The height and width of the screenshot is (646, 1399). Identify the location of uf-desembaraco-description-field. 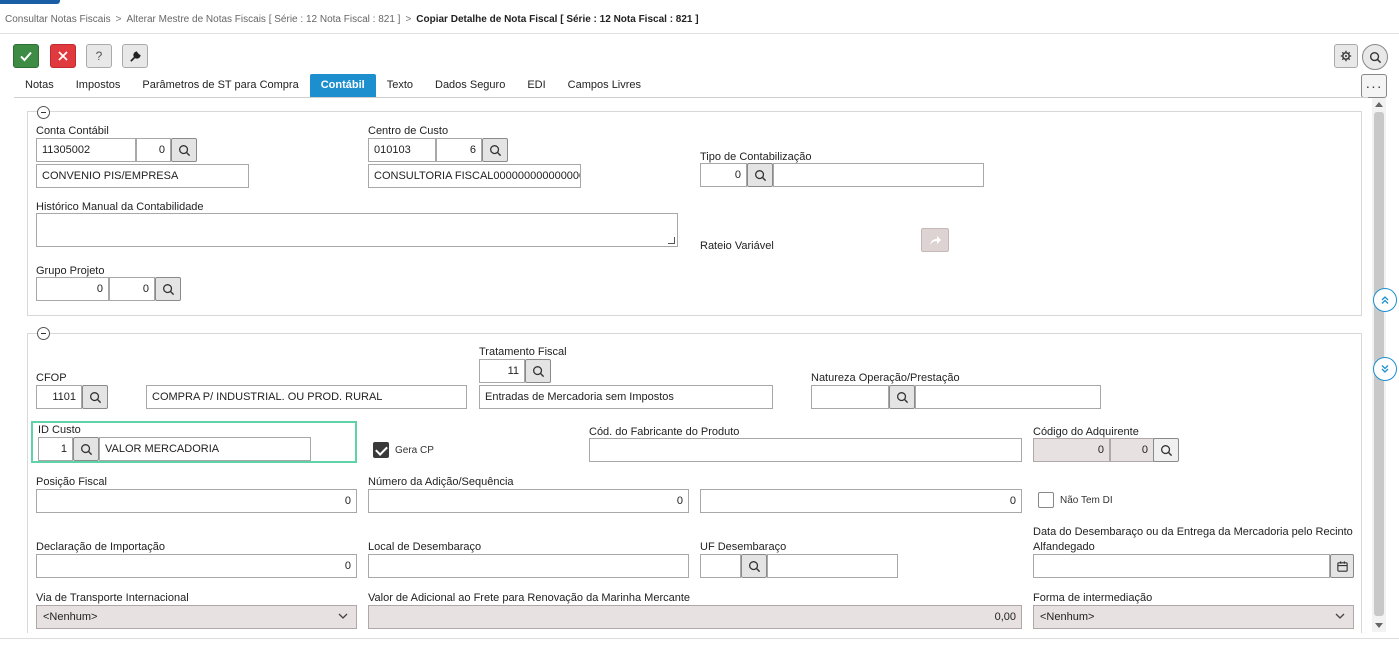
(832, 566).